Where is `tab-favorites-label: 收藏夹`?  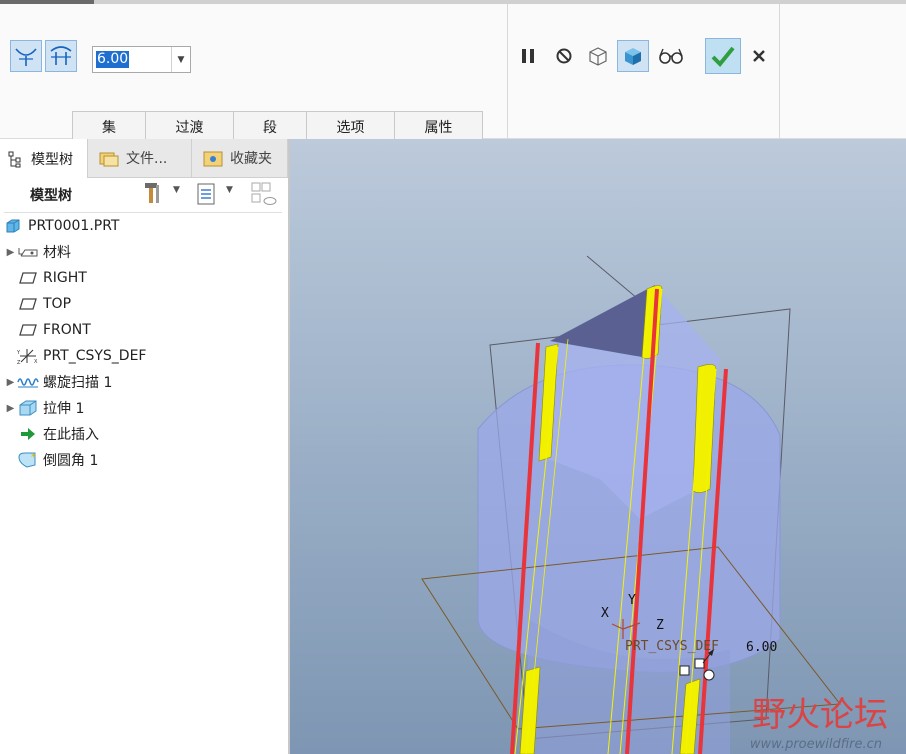
tab-favorites-label: 收藏夹 is located at coordinates (251, 159).